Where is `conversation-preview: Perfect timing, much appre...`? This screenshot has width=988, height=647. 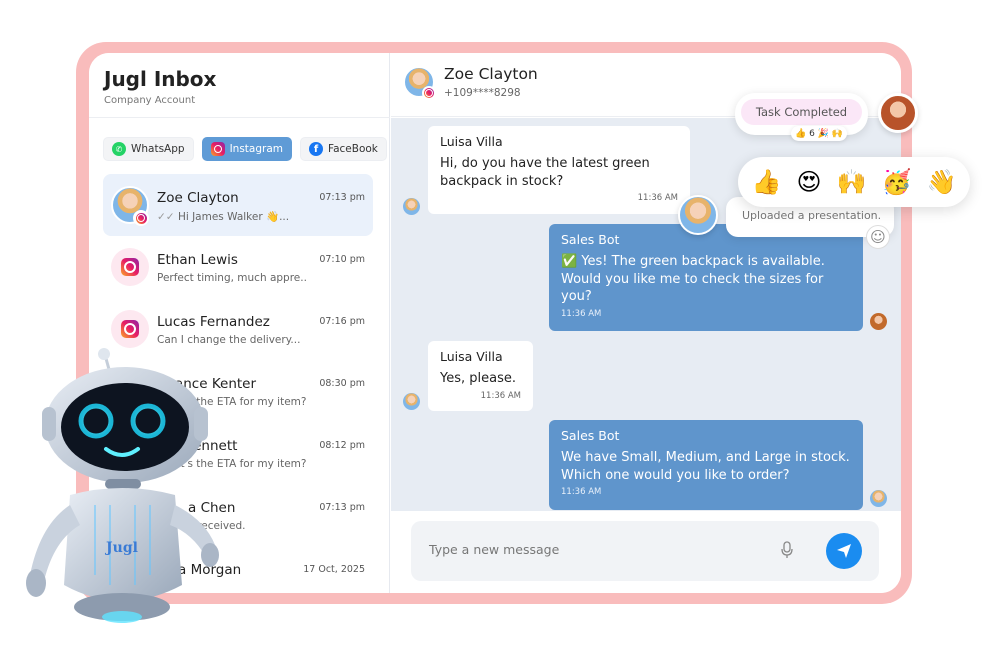
conversation-preview: Perfect timing, much appre... is located at coordinates (232, 278).